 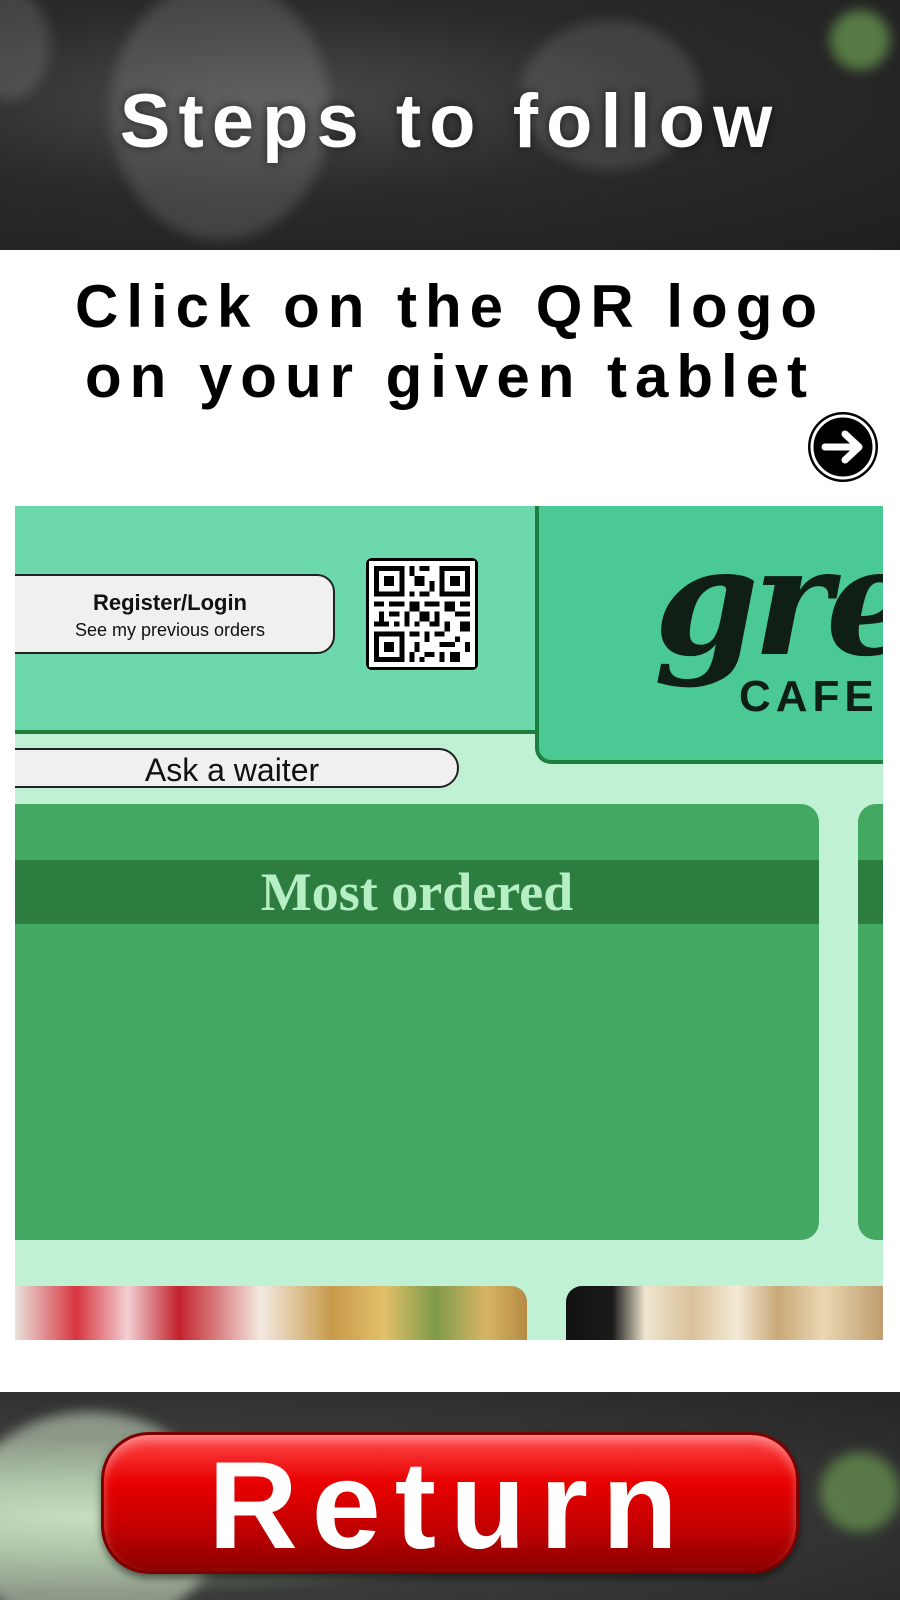 What do you see at coordinates (870, 1022) in the screenshot?
I see `adjacent-card` at bounding box center [870, 1022].